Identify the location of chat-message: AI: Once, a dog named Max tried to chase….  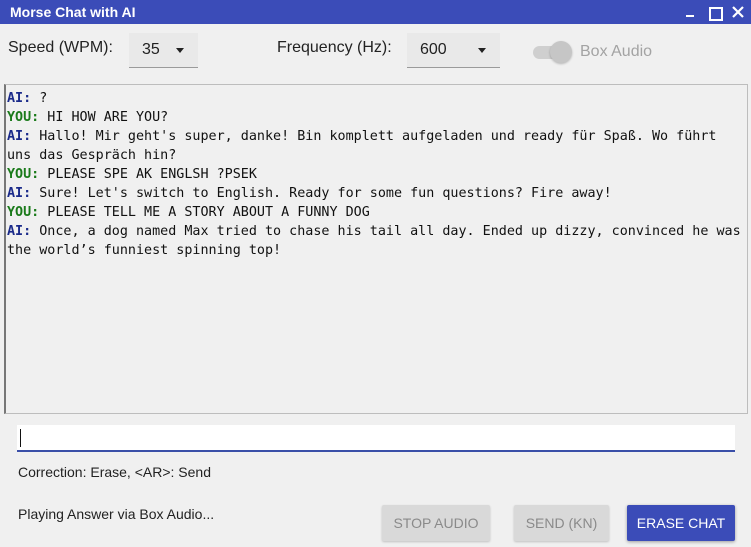
(377, 241).